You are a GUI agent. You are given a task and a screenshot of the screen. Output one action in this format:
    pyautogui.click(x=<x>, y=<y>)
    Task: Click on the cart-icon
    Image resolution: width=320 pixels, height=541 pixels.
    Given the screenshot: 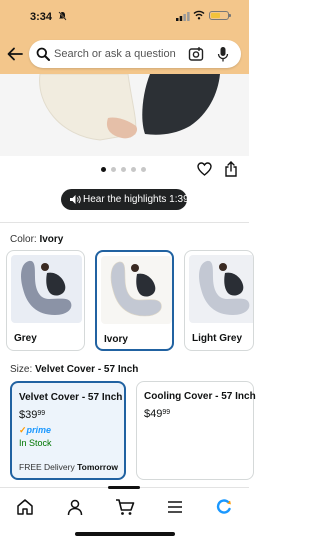 What is the action you would take?
    pyautogui.click(x=125, y=507)
    